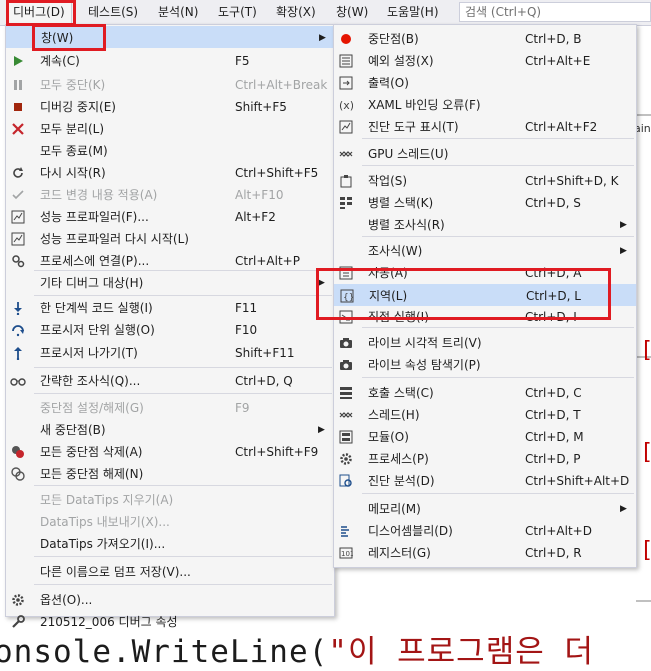 The width and height of the screenshot is (651, 671). What do you see at coordinates (170, 500) in the screenshot?
I see `menu-item-모든-datatips-지우기: 모든 DataTips 지우기(A)` at bounding box center [170, 500].